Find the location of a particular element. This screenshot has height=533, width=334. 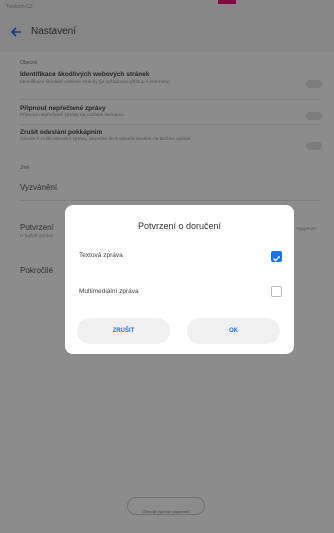

checkbox-mms is located at coordinates (276, 291).